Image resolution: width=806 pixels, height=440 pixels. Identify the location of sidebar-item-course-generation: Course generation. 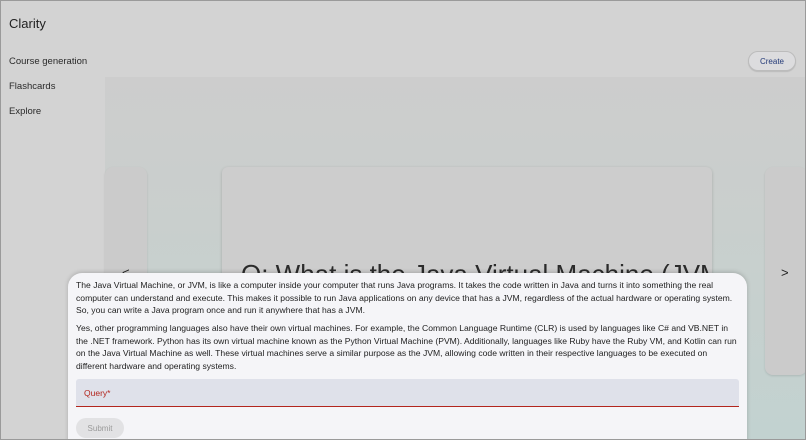
(48, 67).